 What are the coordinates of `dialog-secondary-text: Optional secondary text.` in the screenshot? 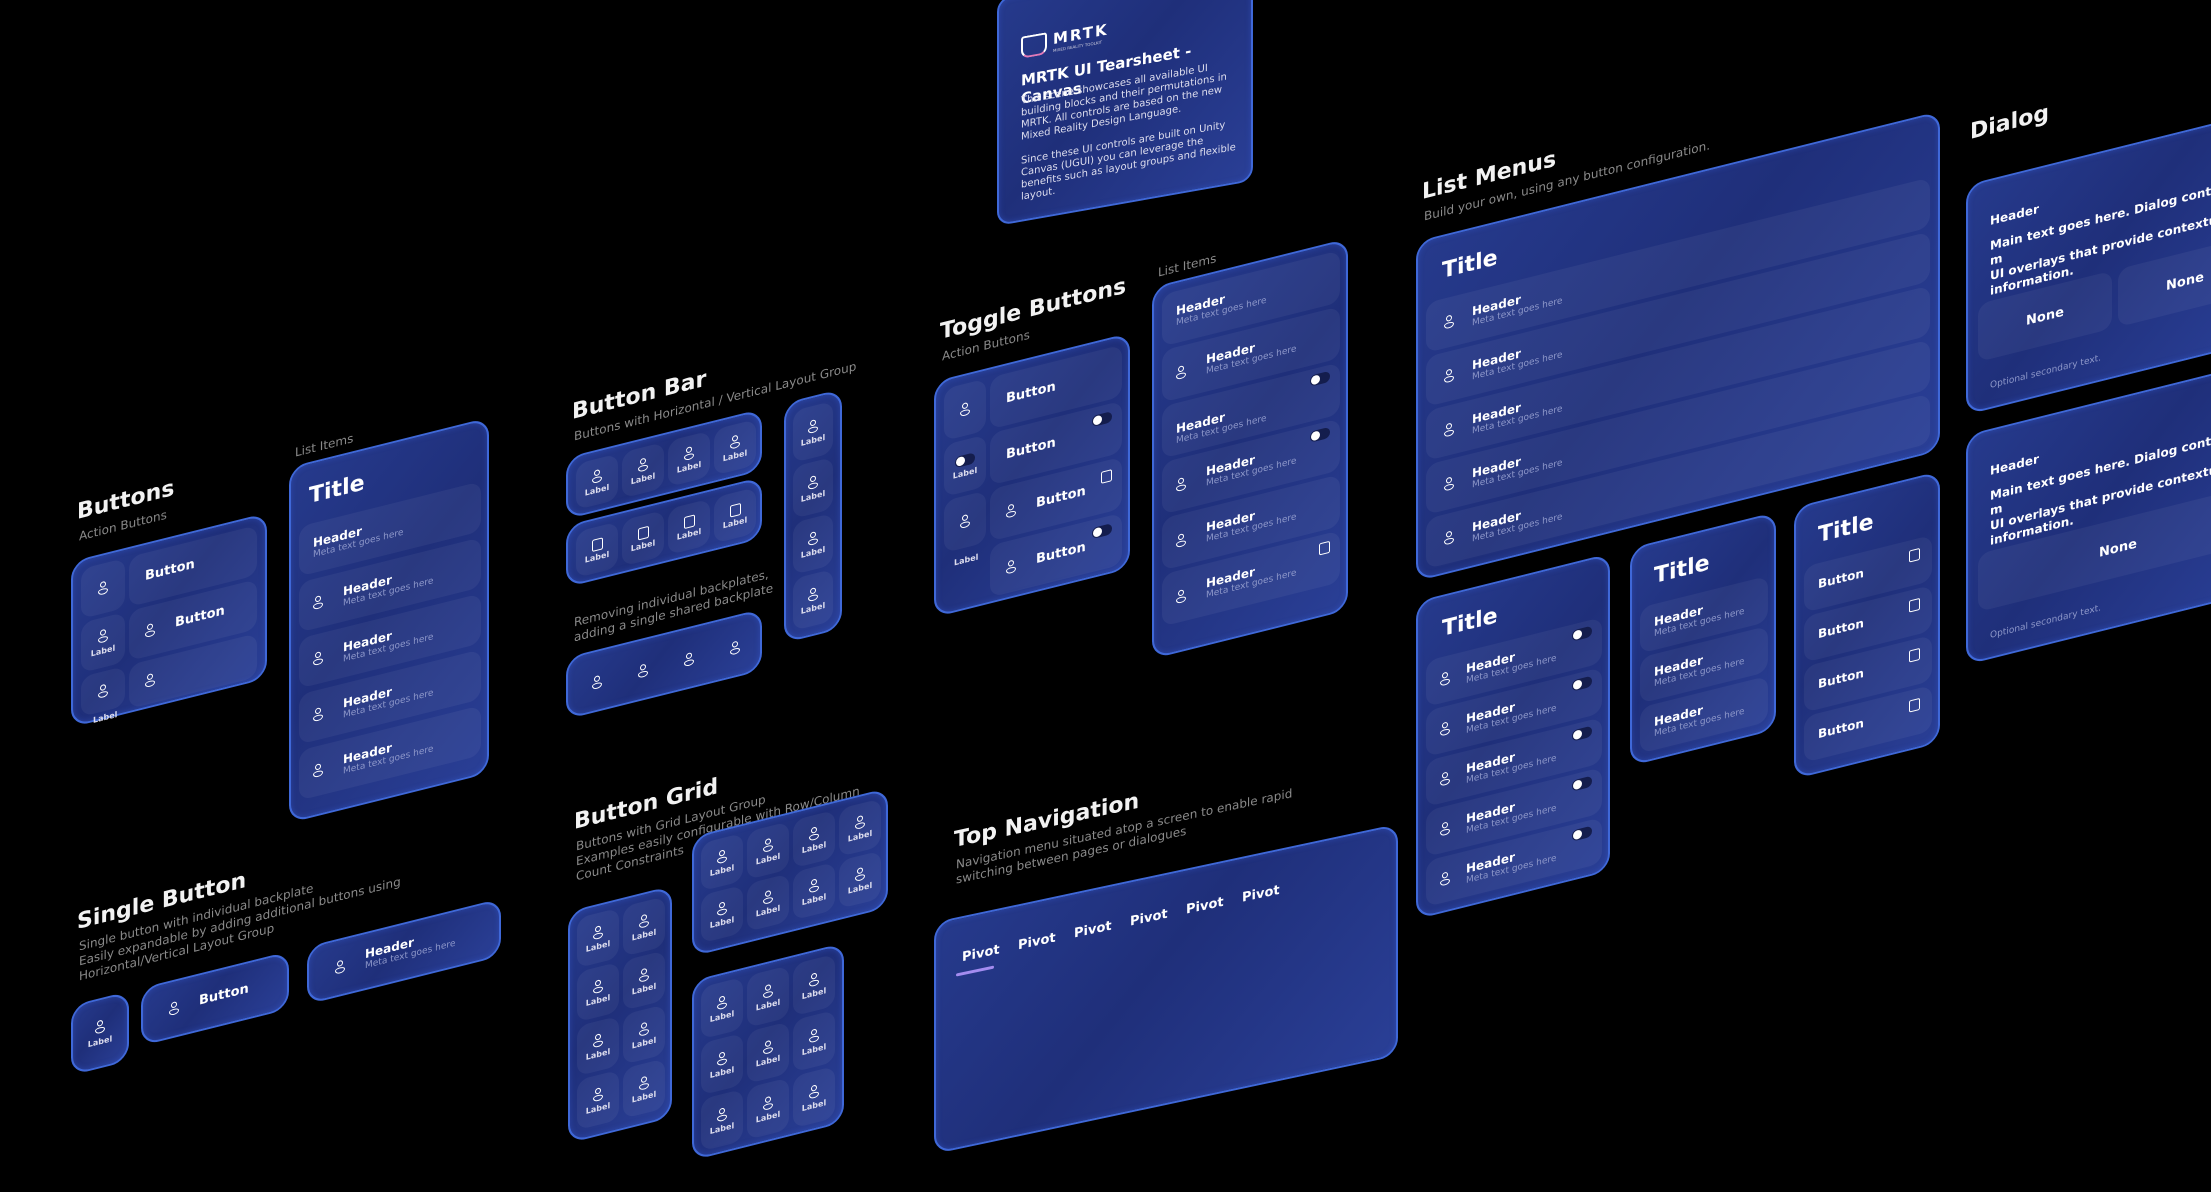 It's located at (2046, 372).